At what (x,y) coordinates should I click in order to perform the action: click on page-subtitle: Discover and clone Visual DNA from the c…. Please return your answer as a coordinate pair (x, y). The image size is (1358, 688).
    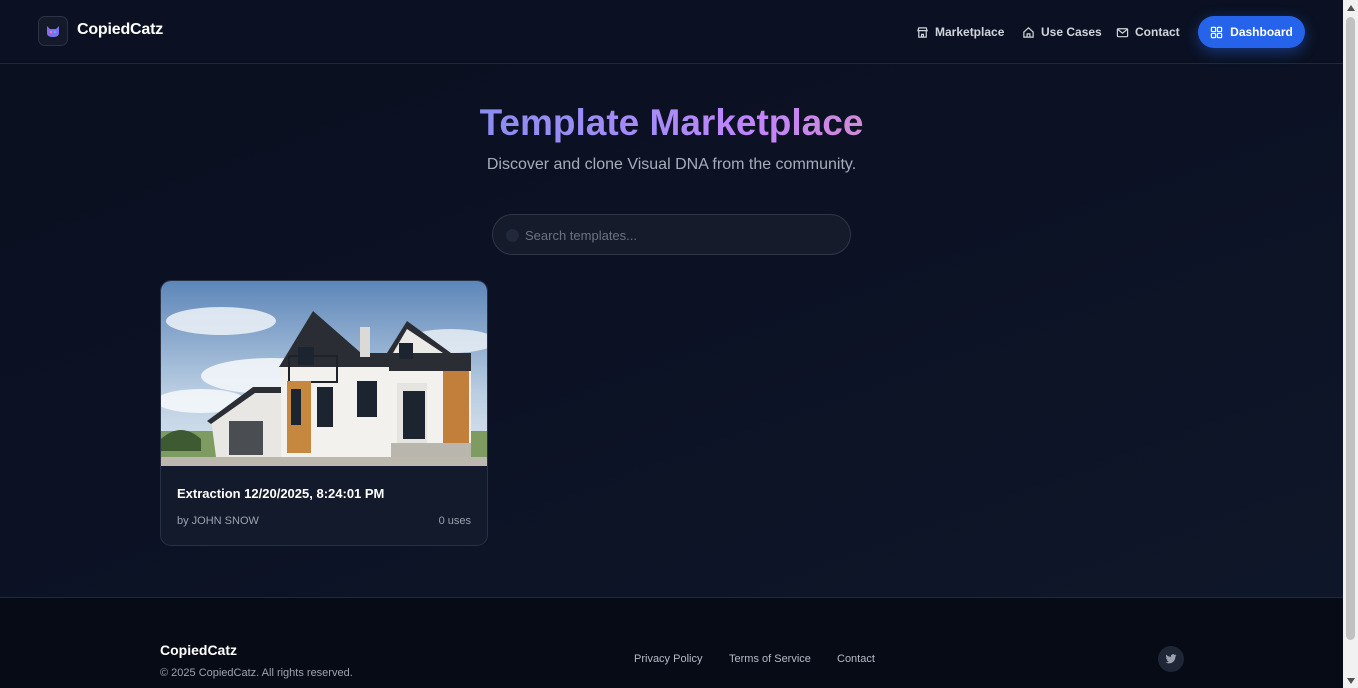
    Looking at the image, I should click on (671, 164).